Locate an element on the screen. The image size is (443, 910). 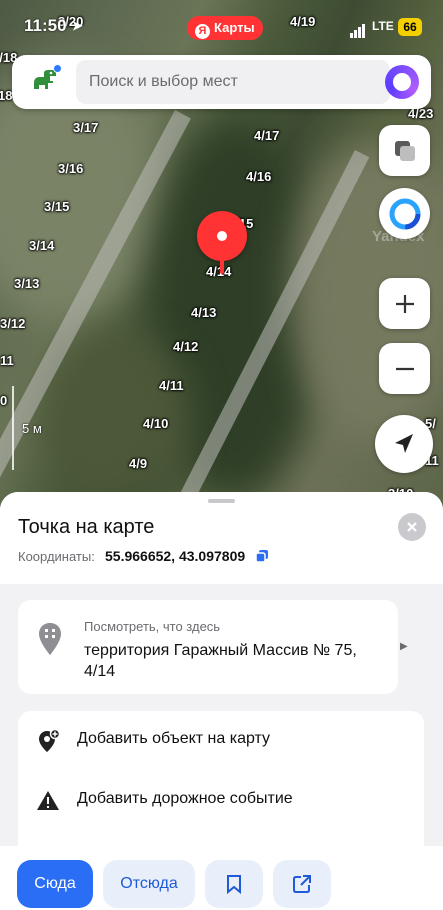
what-here-label: Посмотреть, что здесь is located at coordinates (152, 626).